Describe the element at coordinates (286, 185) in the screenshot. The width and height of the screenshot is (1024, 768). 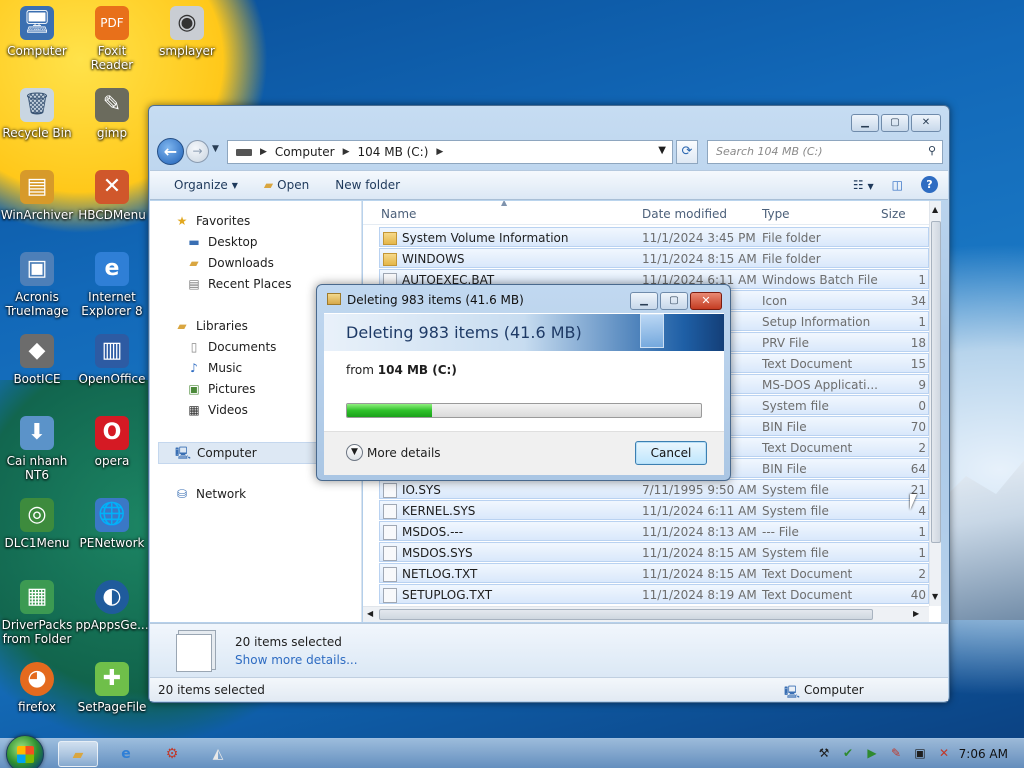
I see `open-button: ▰ Open` at that location.